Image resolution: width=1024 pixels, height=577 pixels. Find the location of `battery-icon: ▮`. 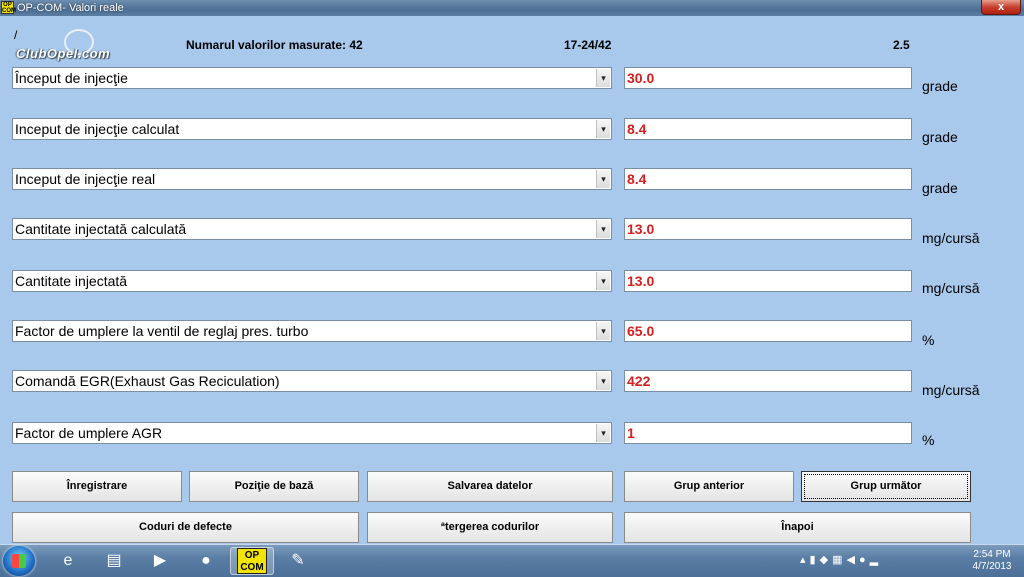

battery-icon: ▮ is located at coordinates (815, 560).